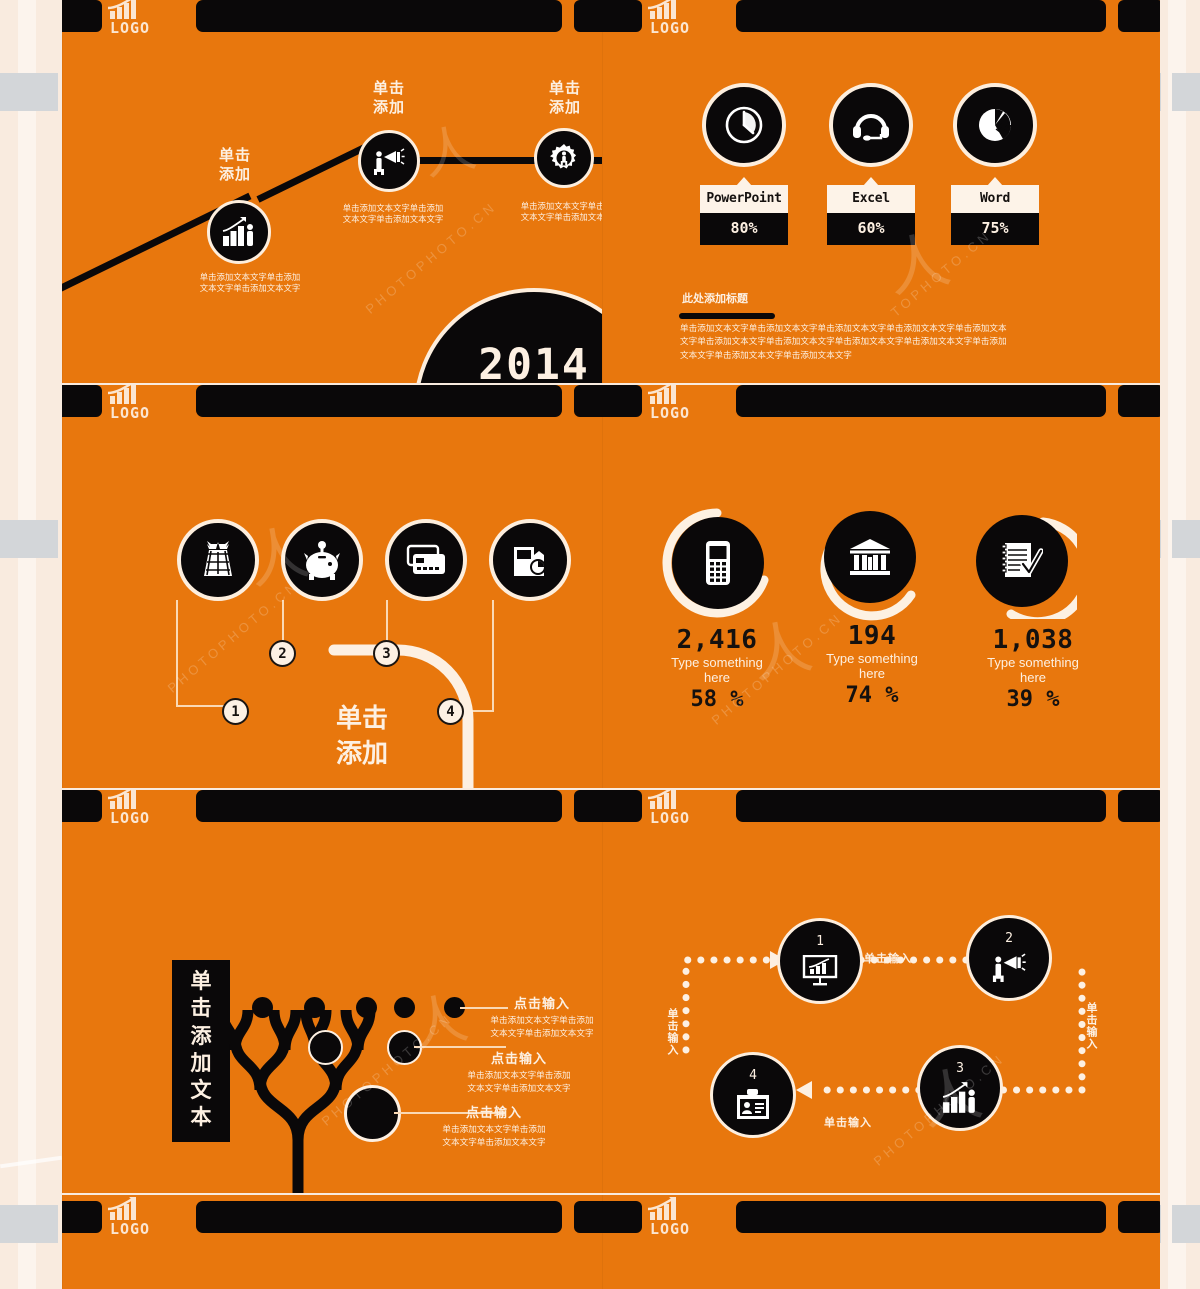  What do you see at coordinates (234, 165) in the screenshot?
I see `timeline-node-1-kicker: 单击 添加` at bounding box center [234, 165].